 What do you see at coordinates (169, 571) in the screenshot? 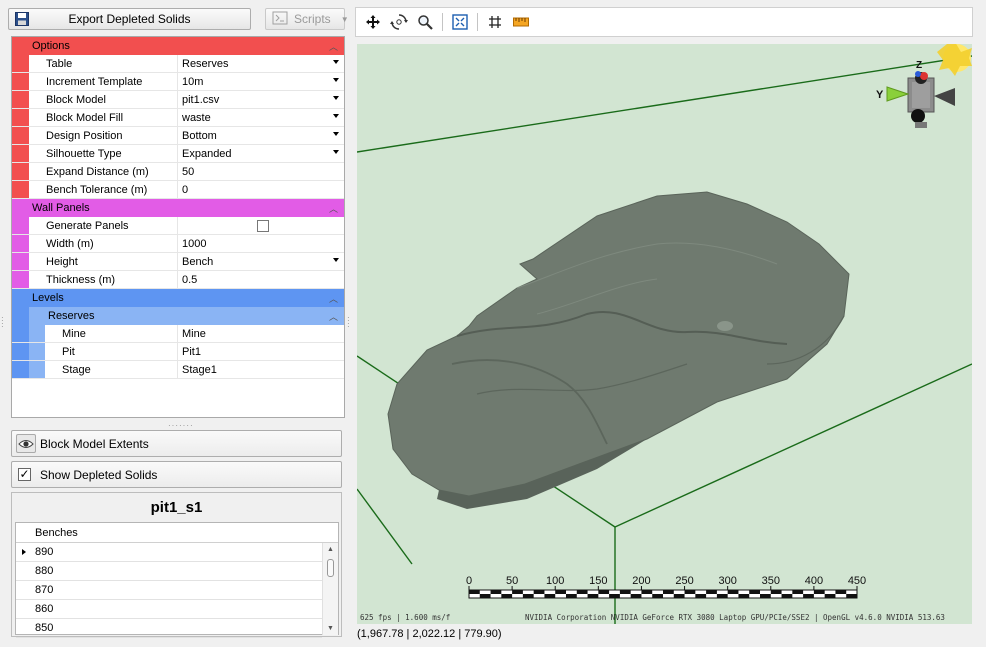
I see `bench-row: 880` at bounding box center [169, 571].